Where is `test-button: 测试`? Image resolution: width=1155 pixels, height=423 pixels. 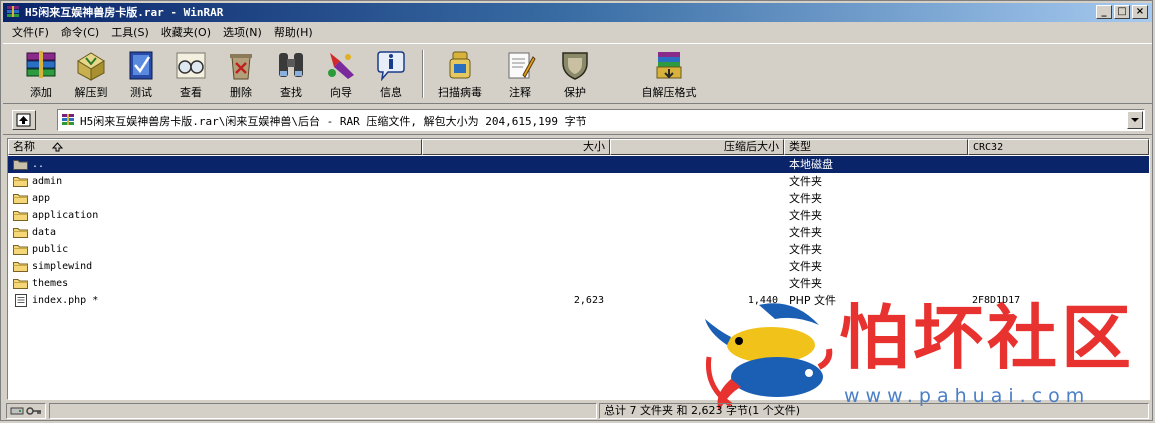 test-button: 测试 is located at coordinates (141, 74).